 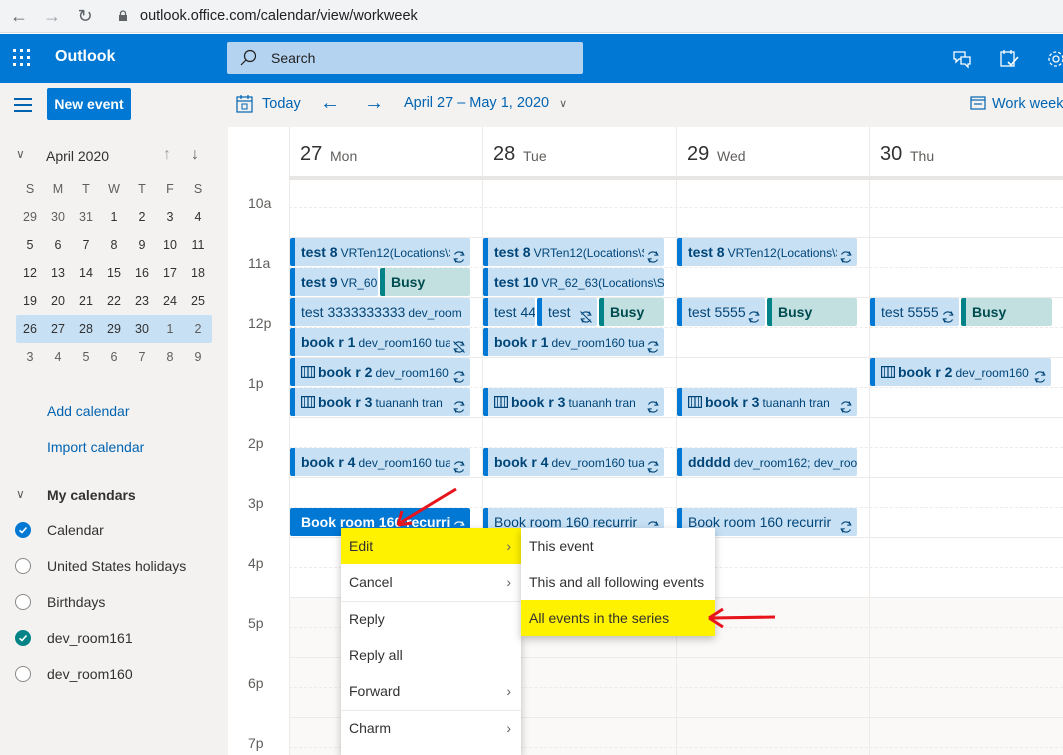 I want to click on submenu-item-this-and-following: This and all following events, so click(x=618, y=582).